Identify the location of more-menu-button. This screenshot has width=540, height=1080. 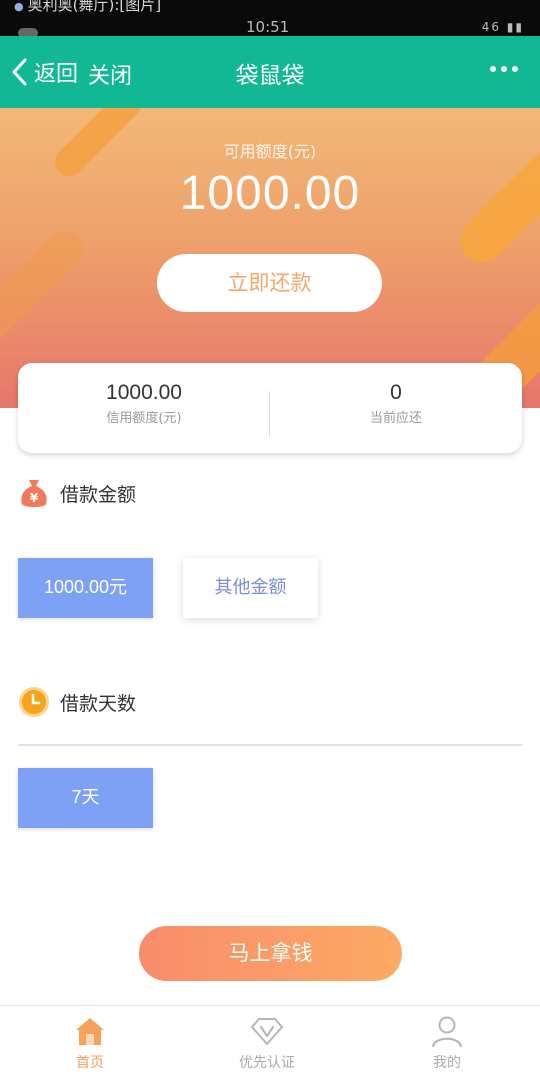
(504, 69).